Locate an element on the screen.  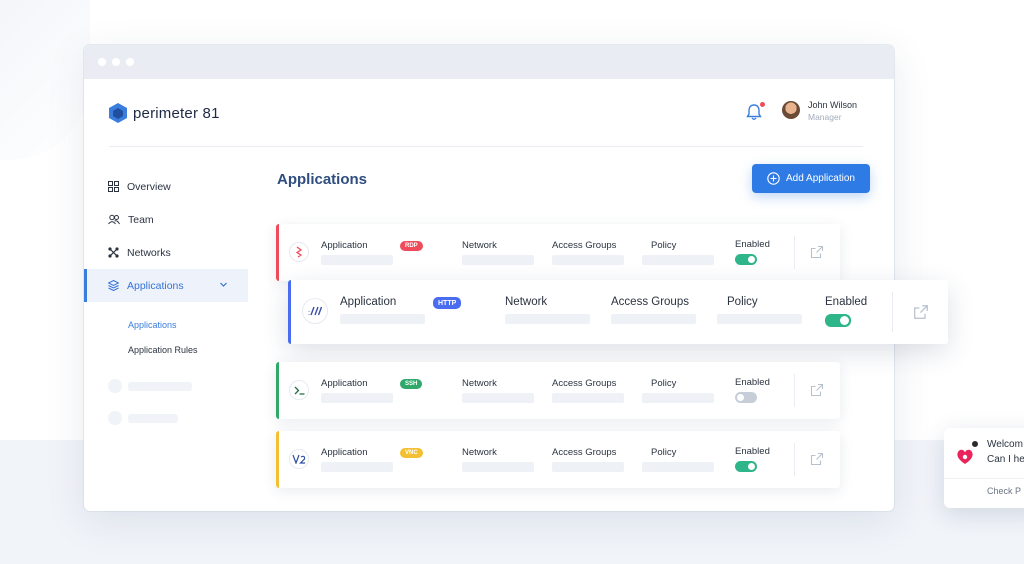
sidebar-item-label: Applications is located at coordinates (155, 285).